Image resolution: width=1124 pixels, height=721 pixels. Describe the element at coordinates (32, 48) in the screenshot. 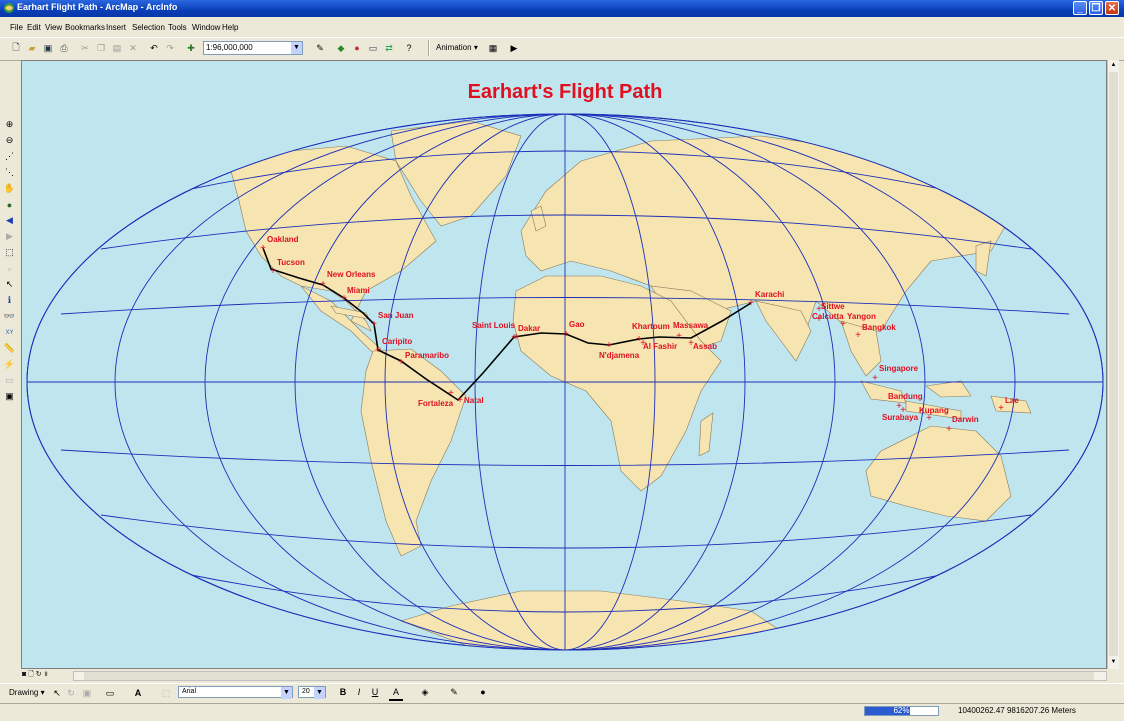

I see `open-folder-icon: ▰` at that location.